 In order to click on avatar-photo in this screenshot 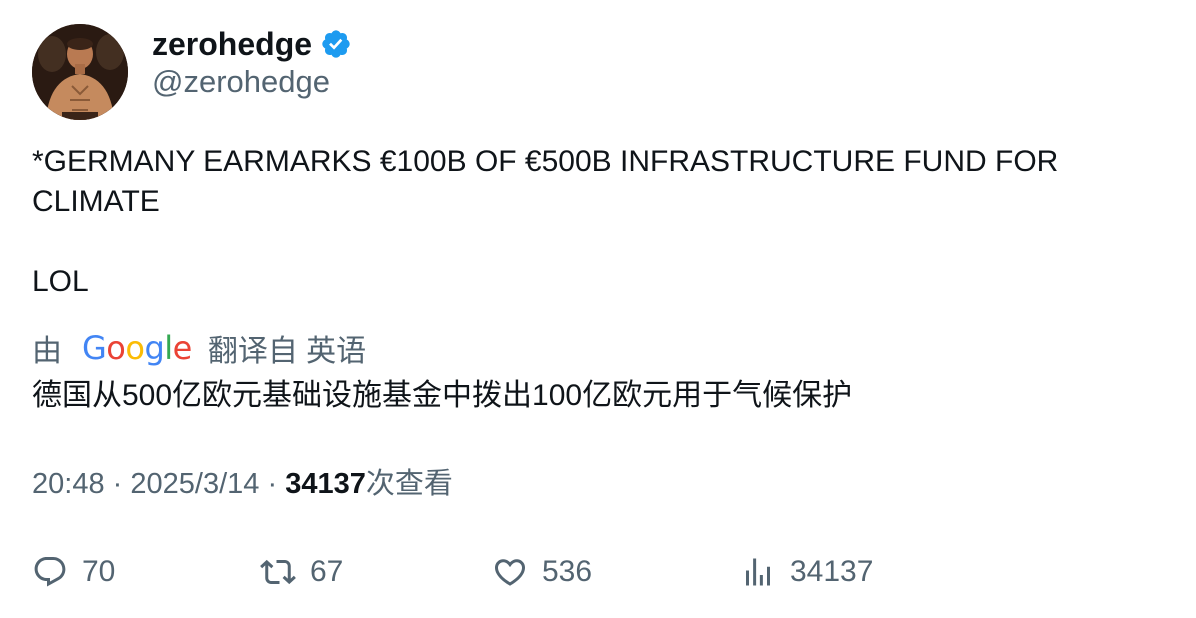, I will do `click(80, 72)`.